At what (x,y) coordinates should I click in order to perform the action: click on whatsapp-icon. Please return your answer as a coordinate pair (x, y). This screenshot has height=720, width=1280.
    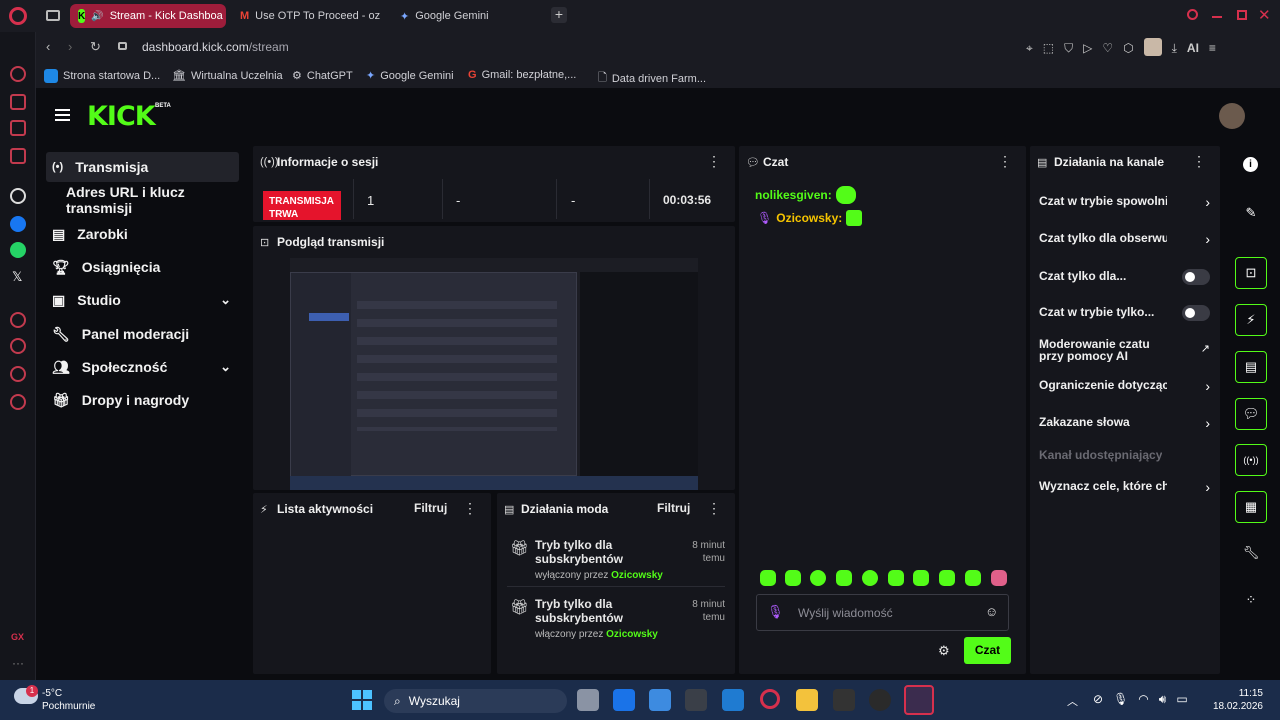
    Looking at the image, I should click on (18, 250).